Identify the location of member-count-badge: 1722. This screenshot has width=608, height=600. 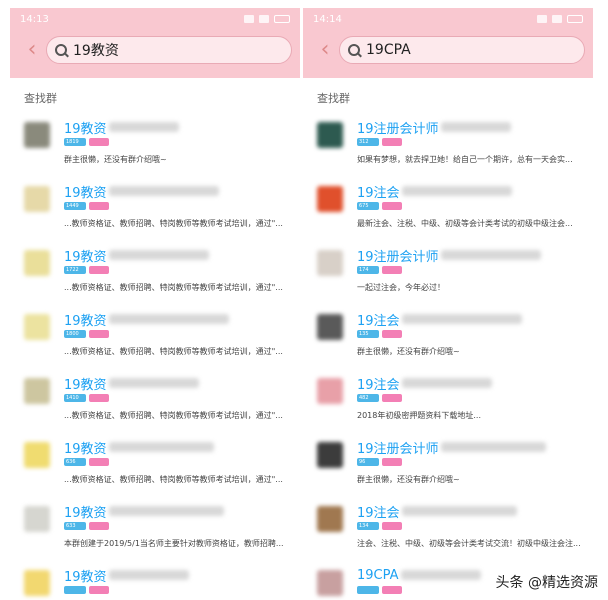
(75, 270).